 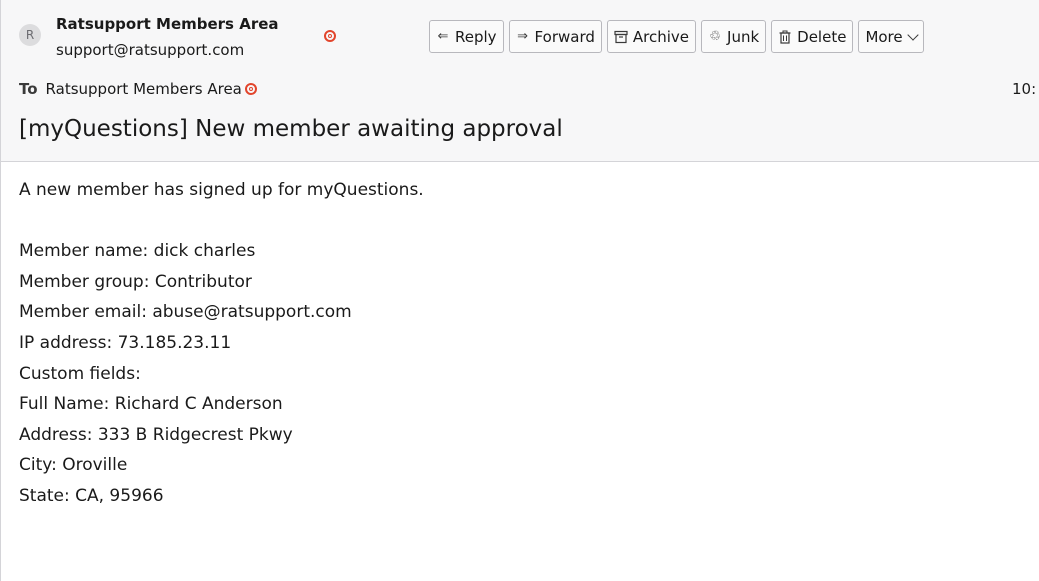 I want to click on sender-avatar: R, so click(x=30, y=35).